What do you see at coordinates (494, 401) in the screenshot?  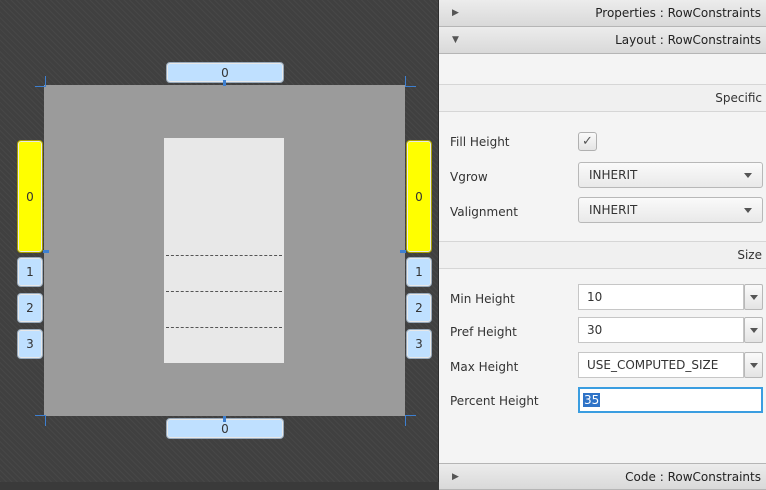 I see `percent-height-label: Percent Height` at bounding box center [494, 401].